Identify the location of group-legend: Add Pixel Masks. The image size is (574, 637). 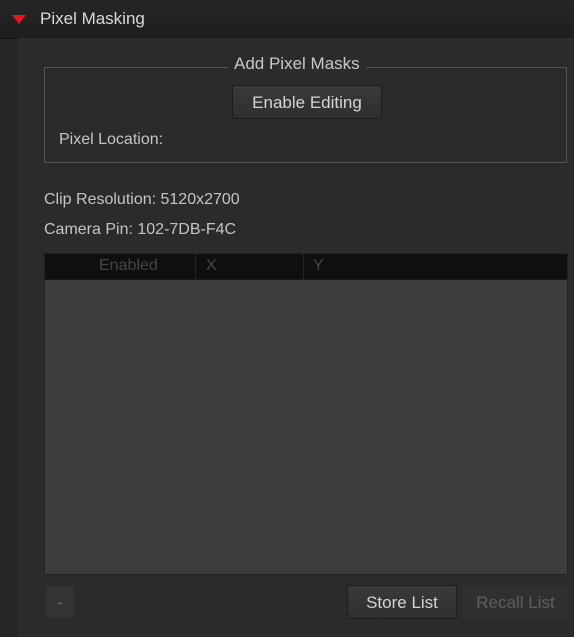
(297, 64).